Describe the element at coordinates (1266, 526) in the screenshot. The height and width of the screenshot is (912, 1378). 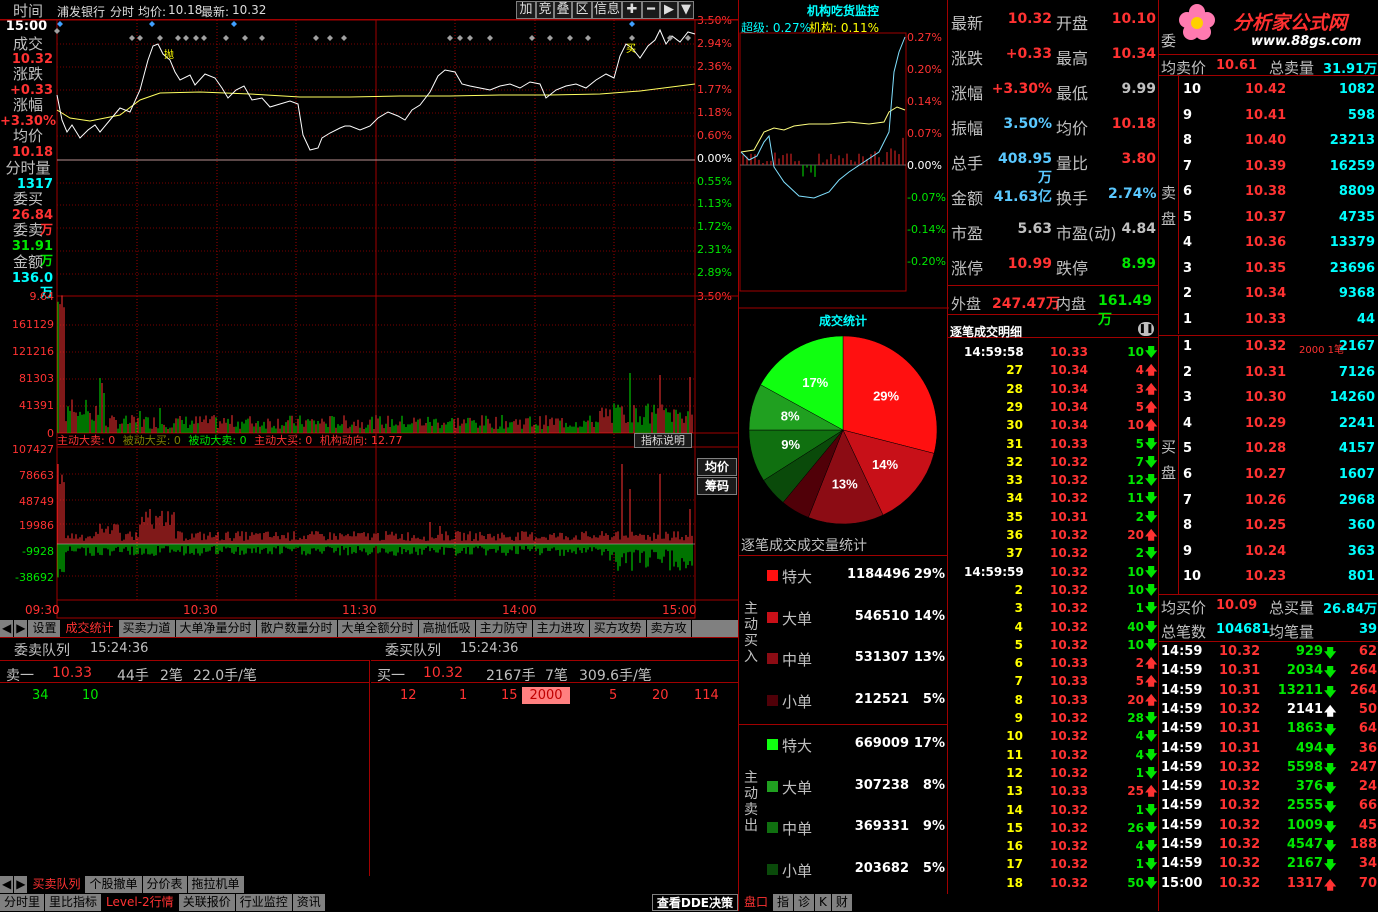
I see `bid-price: 10.25` at that location.